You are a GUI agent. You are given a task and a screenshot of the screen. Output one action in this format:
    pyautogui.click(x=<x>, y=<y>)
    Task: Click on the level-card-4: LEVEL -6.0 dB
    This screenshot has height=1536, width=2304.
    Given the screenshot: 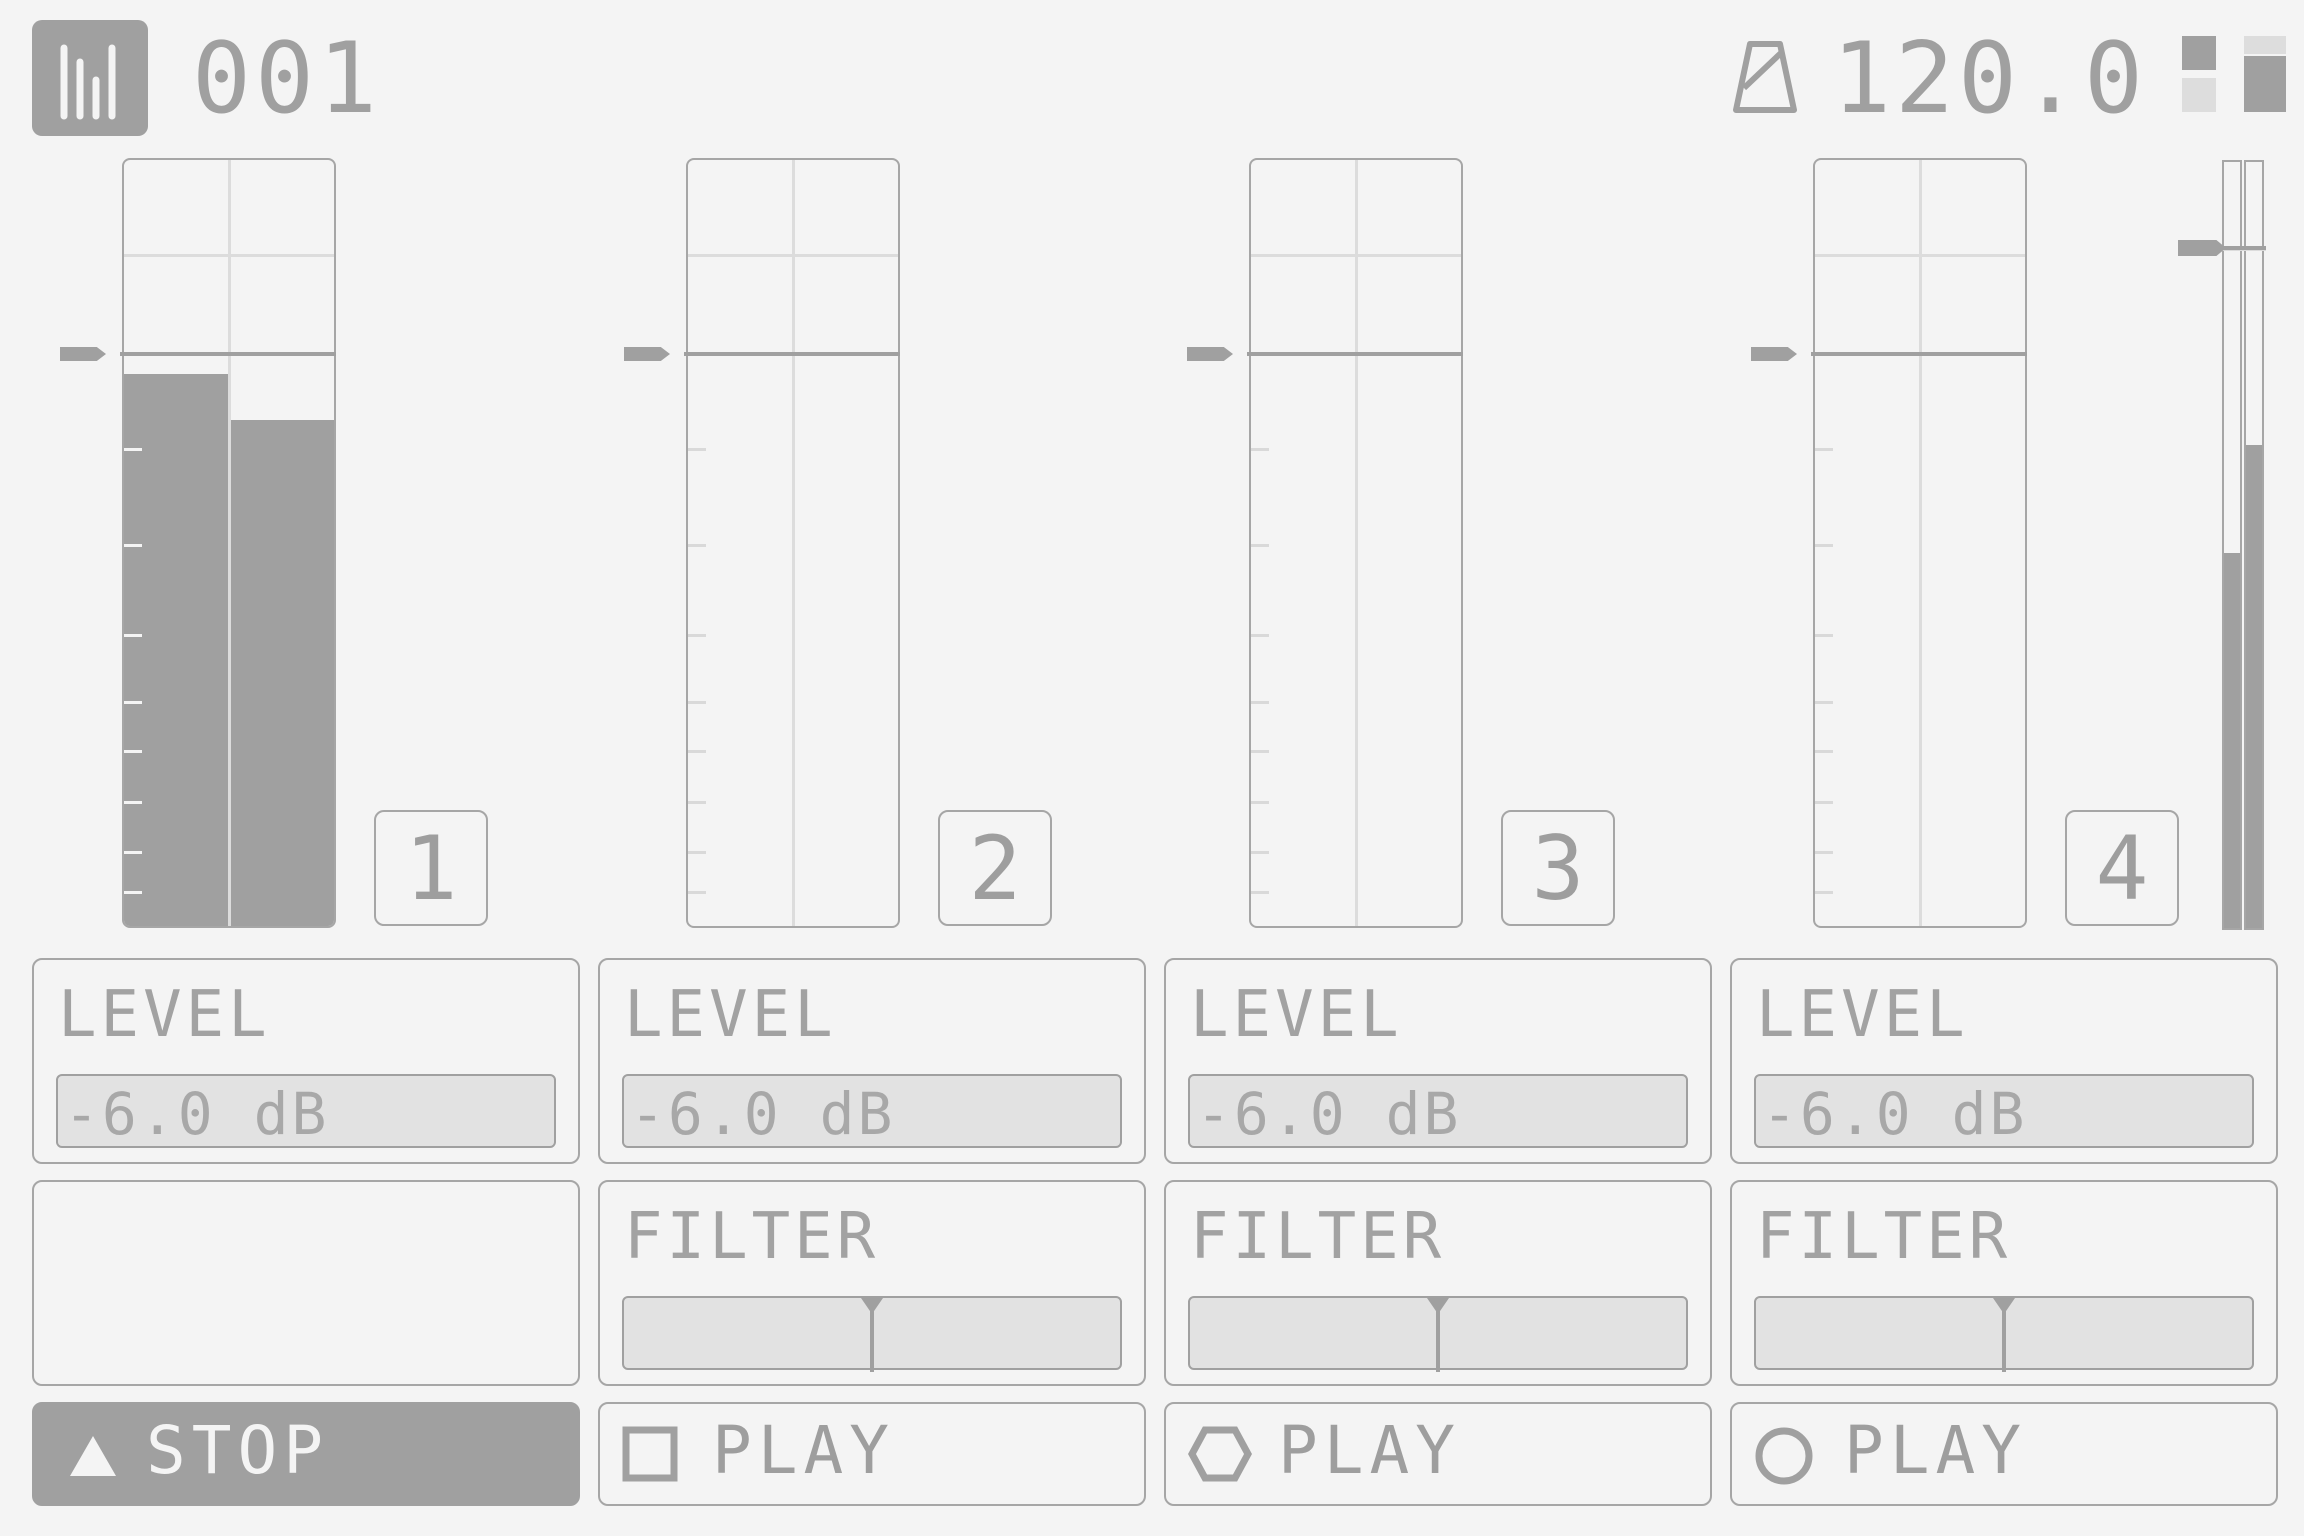 What is the action you would take?
    pyautogui.click(x=2004, y=1061)
    